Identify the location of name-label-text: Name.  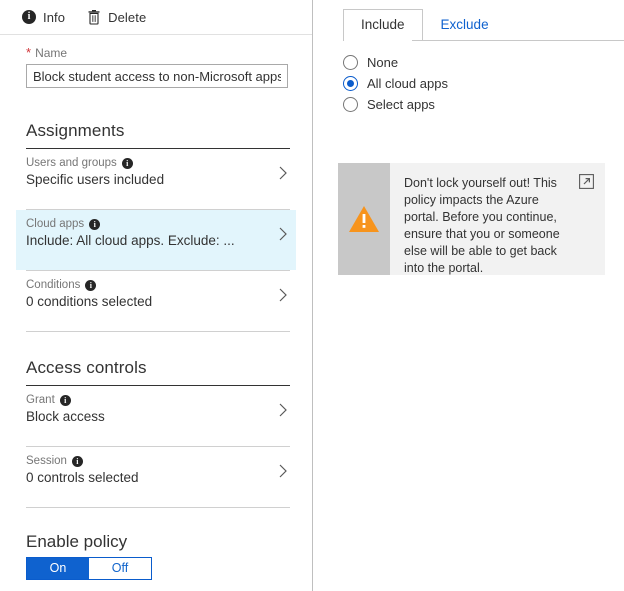
(51, 53).